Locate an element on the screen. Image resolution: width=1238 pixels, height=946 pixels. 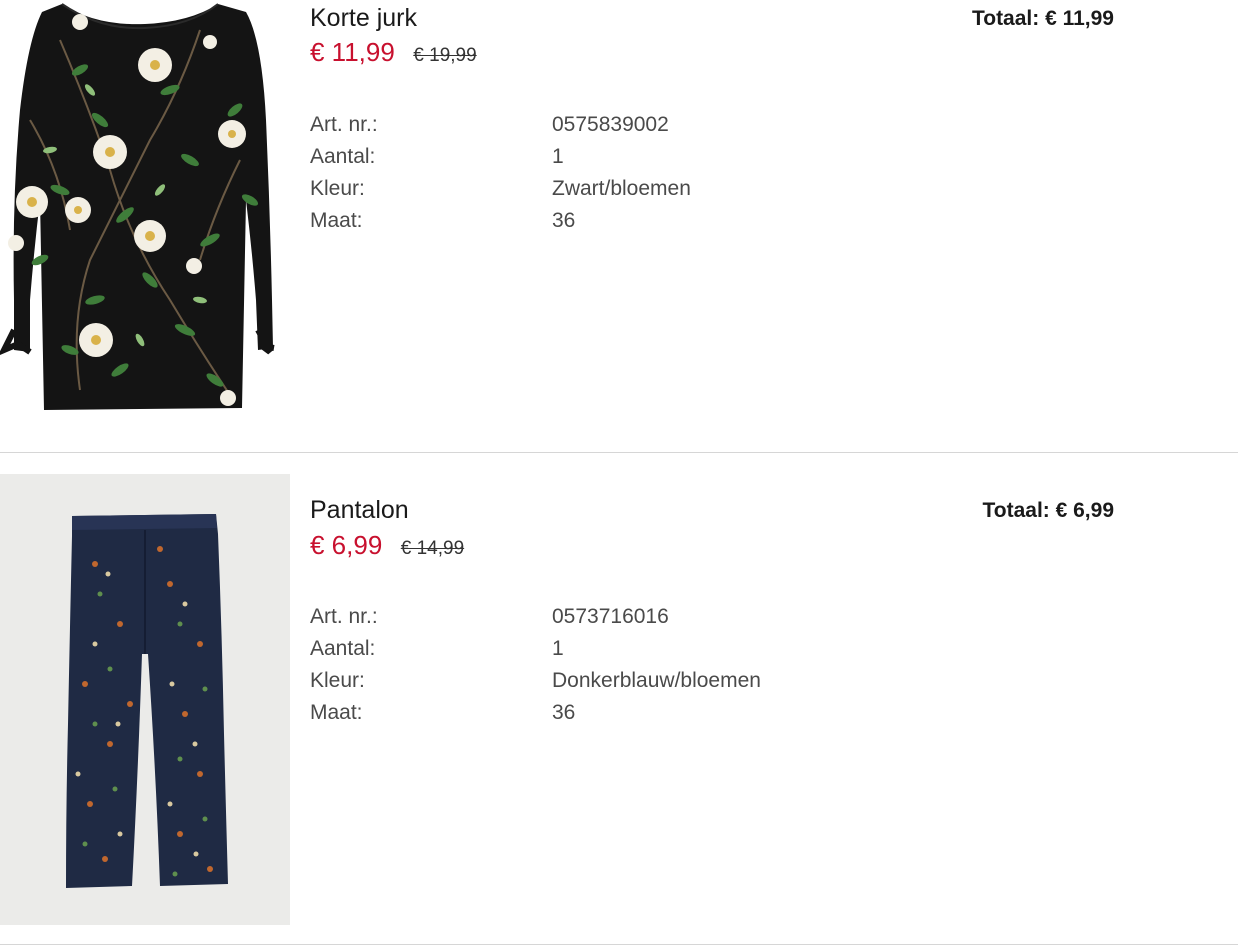
product-image-dress is located at coordinates (145, 206).